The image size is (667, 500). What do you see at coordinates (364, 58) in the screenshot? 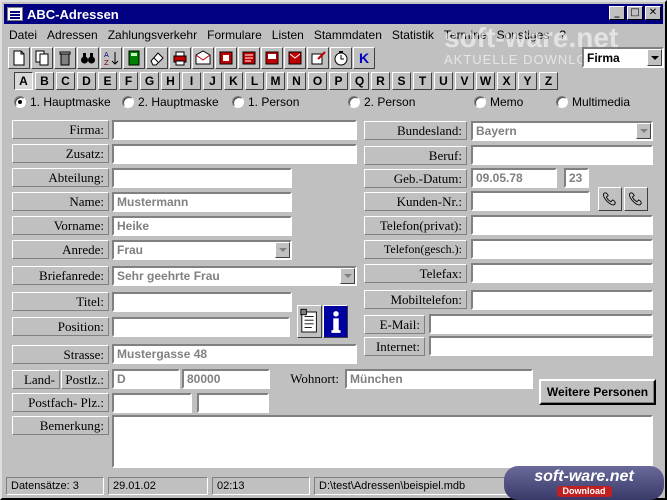
I see `k-icon: K` at bounding box center [364, 58].